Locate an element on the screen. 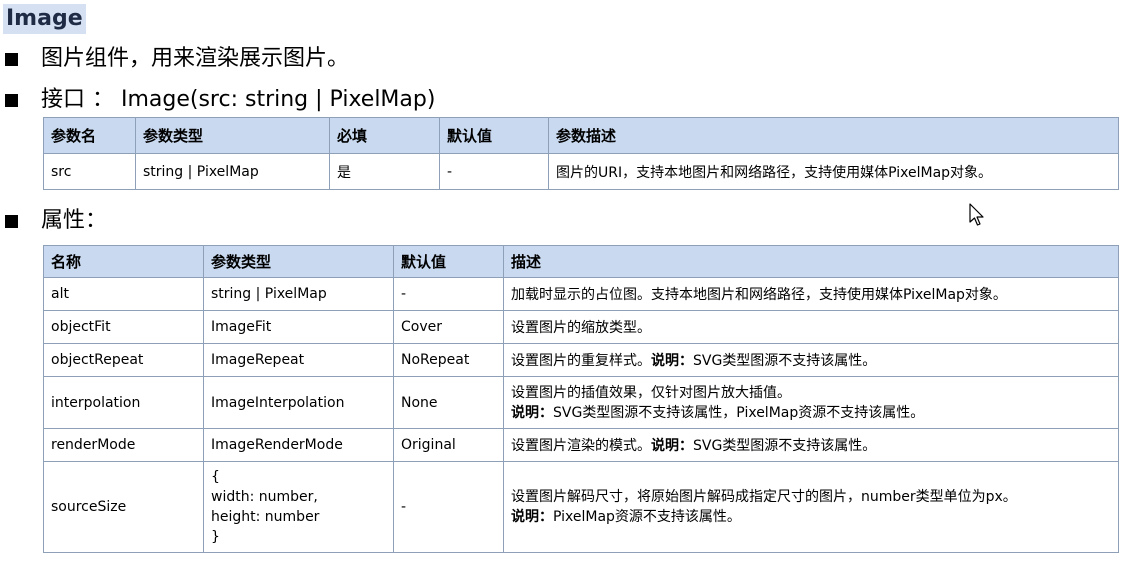  note-line: 说明：SVG类型图源不支持该属性，PixelMap资源不支持该属性。 is located at coordinates (811, 413).